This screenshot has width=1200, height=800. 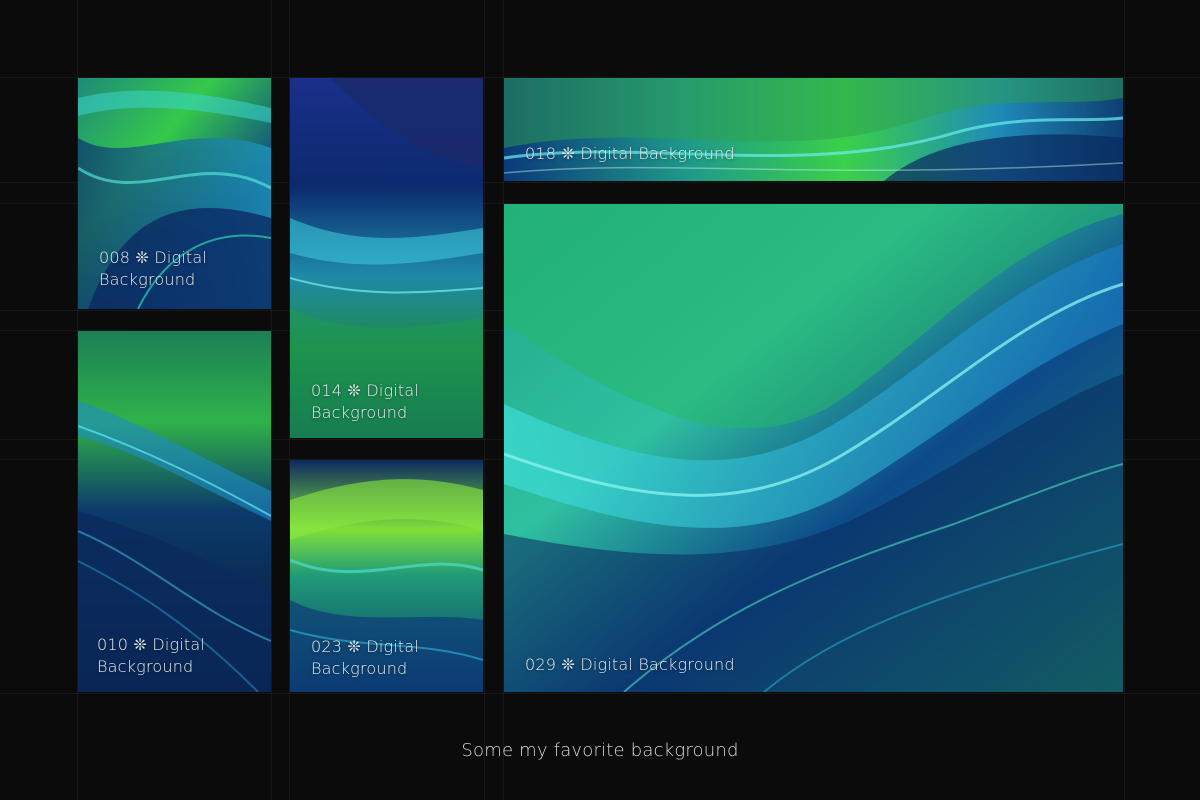 What do you see at coordinates (386, 258) in the screenshot?
I see `background-tile-014: 014 ❊ Digital Background` at bounding box center [386, 258].